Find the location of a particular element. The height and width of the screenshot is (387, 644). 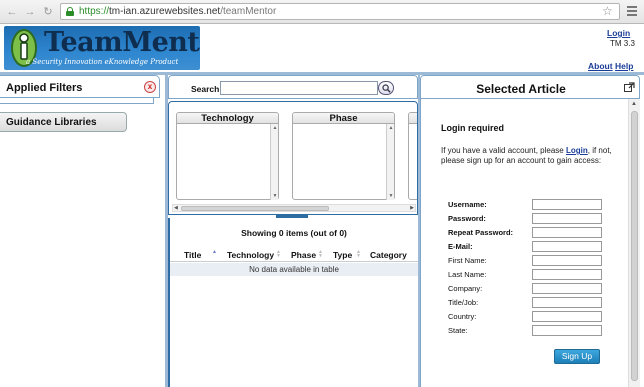

search-button is located at coordinates (386, 88).